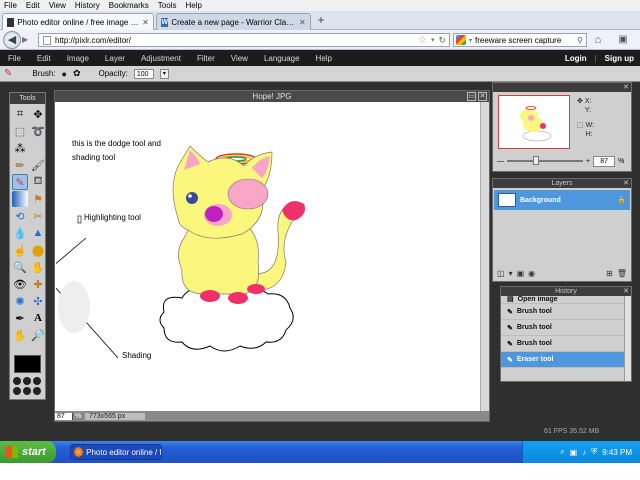 The height and width of the screenshot is (480, 640). Describe the element at coordinates (38, 182) in the screenshot. I see `bucket-tool-icon: ⛾` at that location.